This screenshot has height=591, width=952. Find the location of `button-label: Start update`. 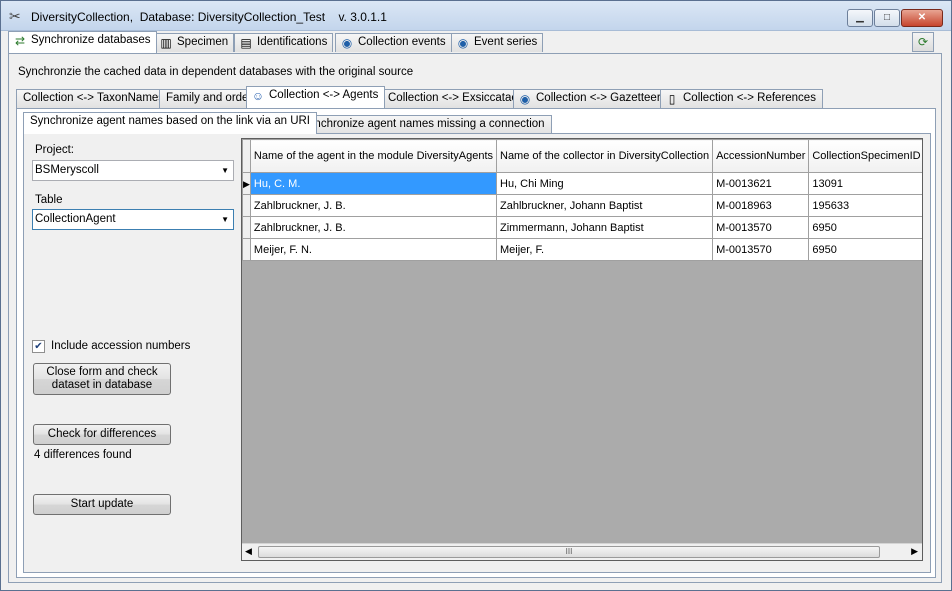

button-label: Start update is located at coordinates (102, 504).